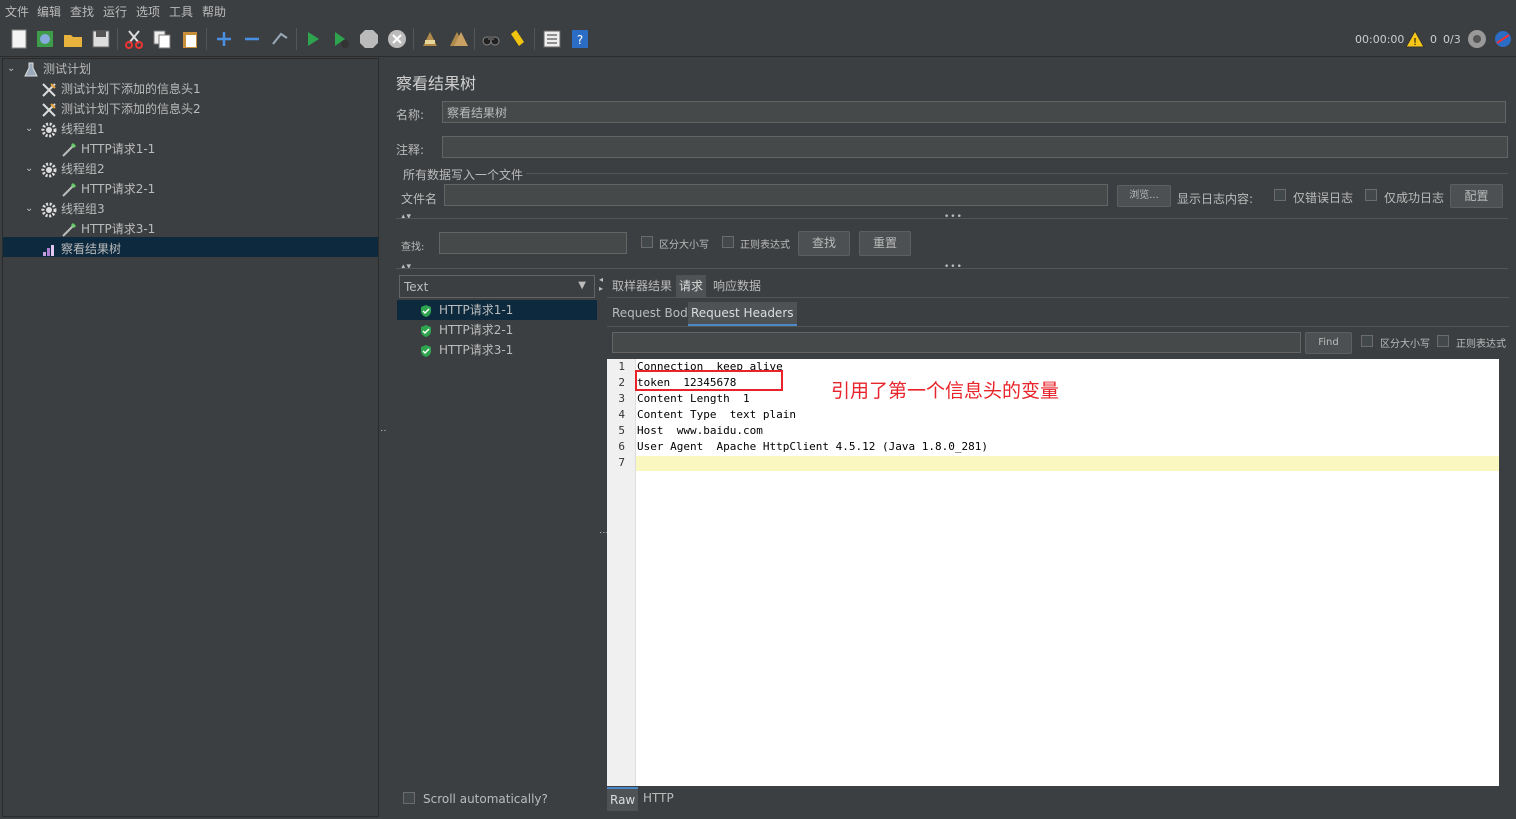 This screenshot has width=1516, height=819. What do you see at coordinates (384, 436) in the screenshot?
I see `main-splitter: ⋮` at bounding box center [384, 436].